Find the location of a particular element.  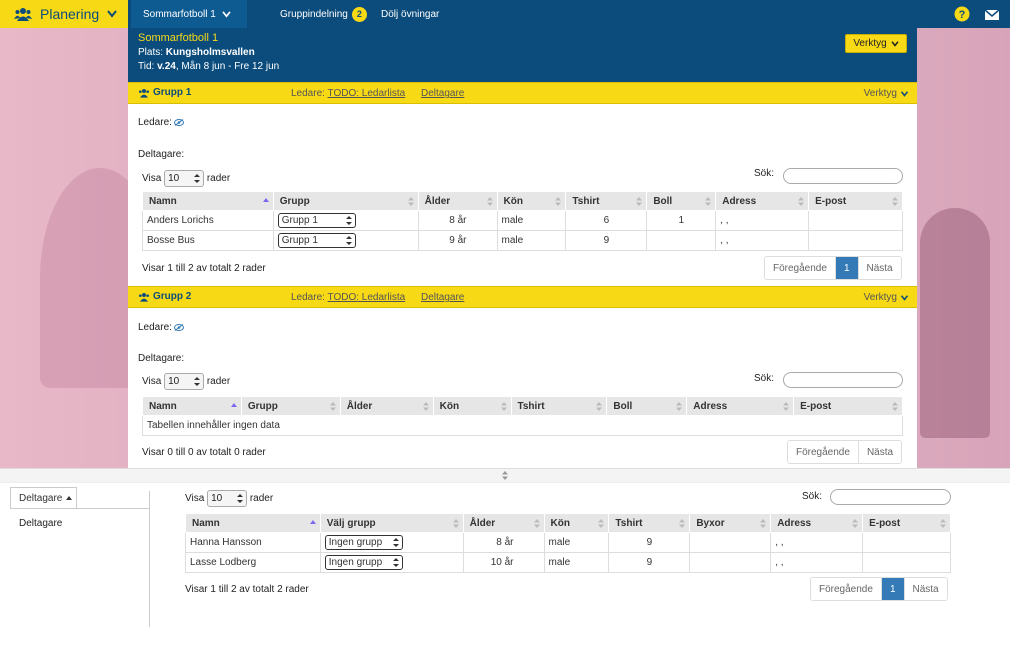

table-row: Bosse Bus Grupp 1 9 år male 9 , , is located at coordinates (522, 240).